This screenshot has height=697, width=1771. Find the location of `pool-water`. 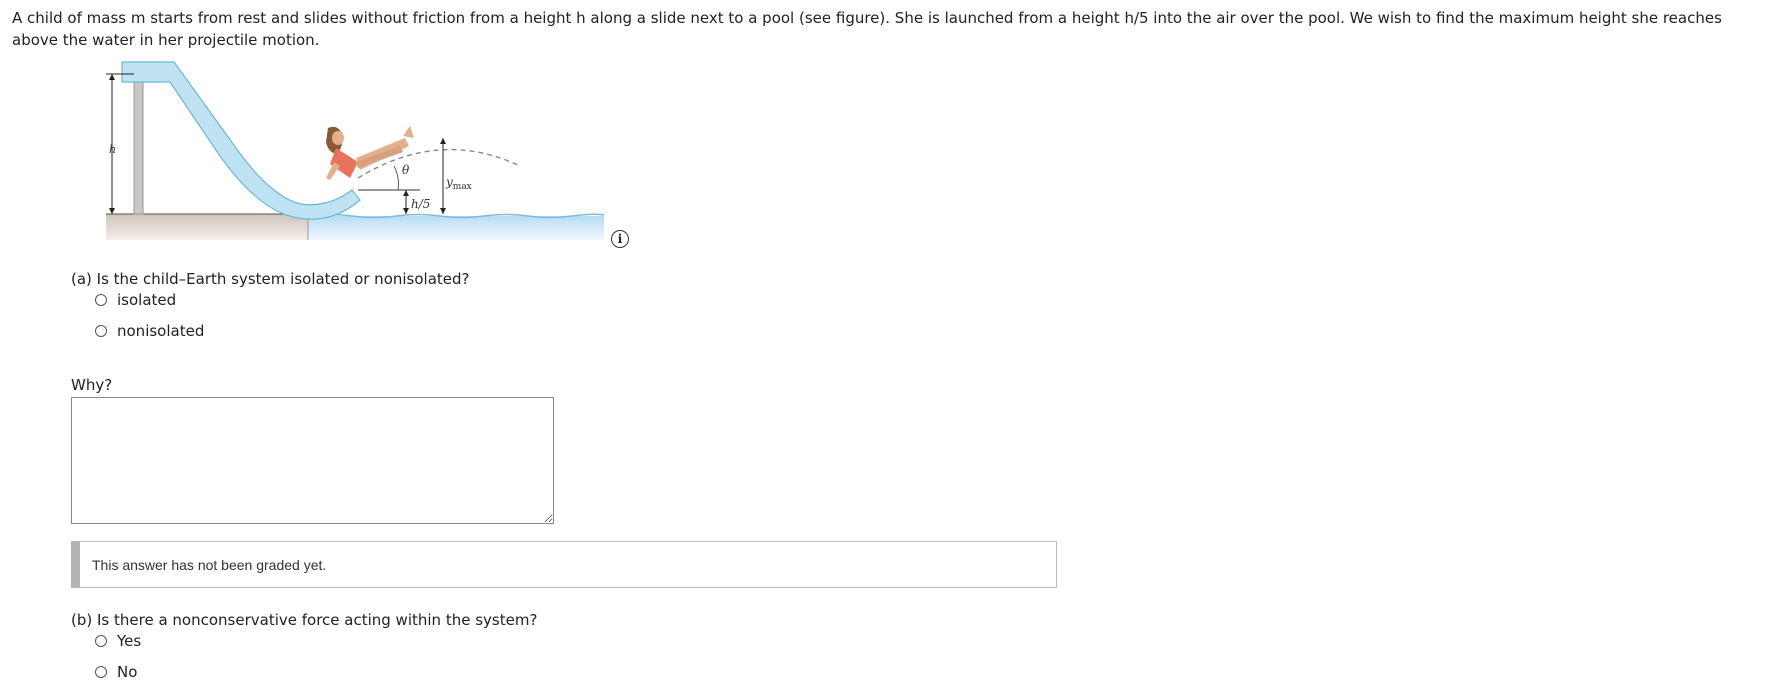

pool-water is located at coordinates (456, 228).